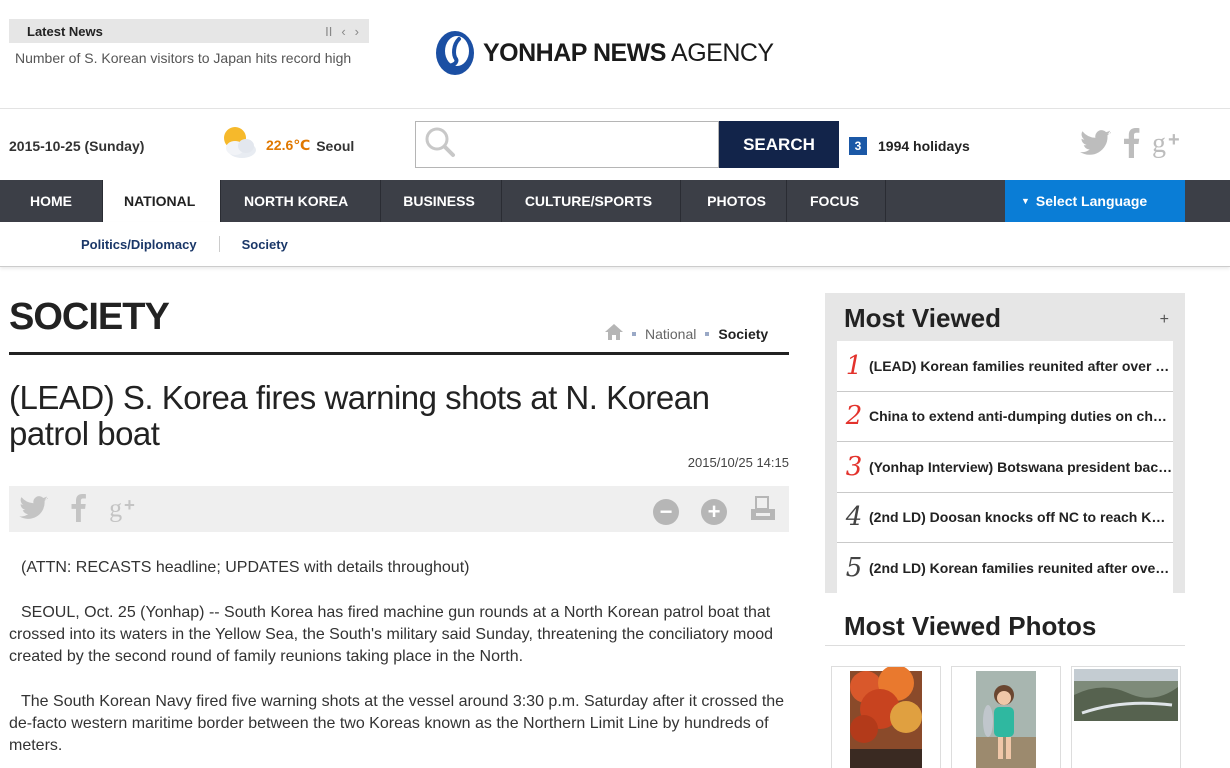  I want to click on trending-keyword: 3 1994 holidays, so click(909, 146).